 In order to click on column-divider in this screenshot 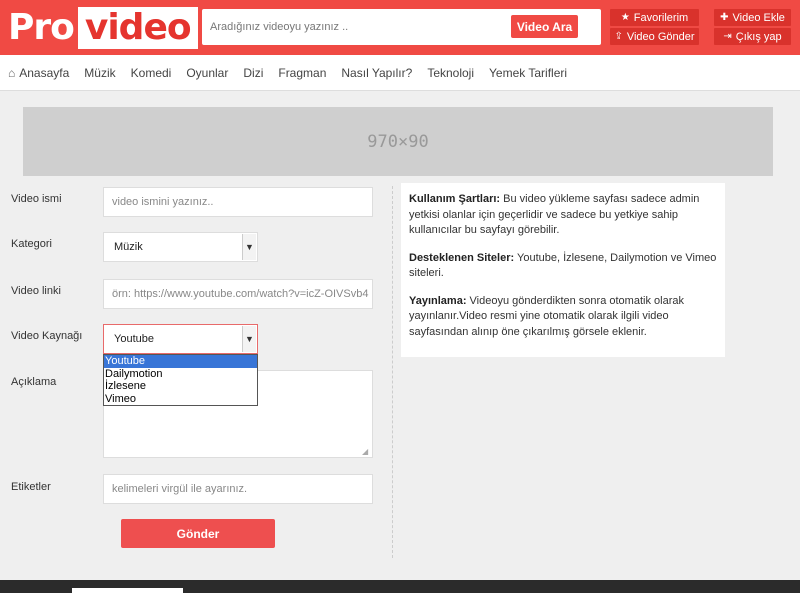, I will do `click(392, 372)`.